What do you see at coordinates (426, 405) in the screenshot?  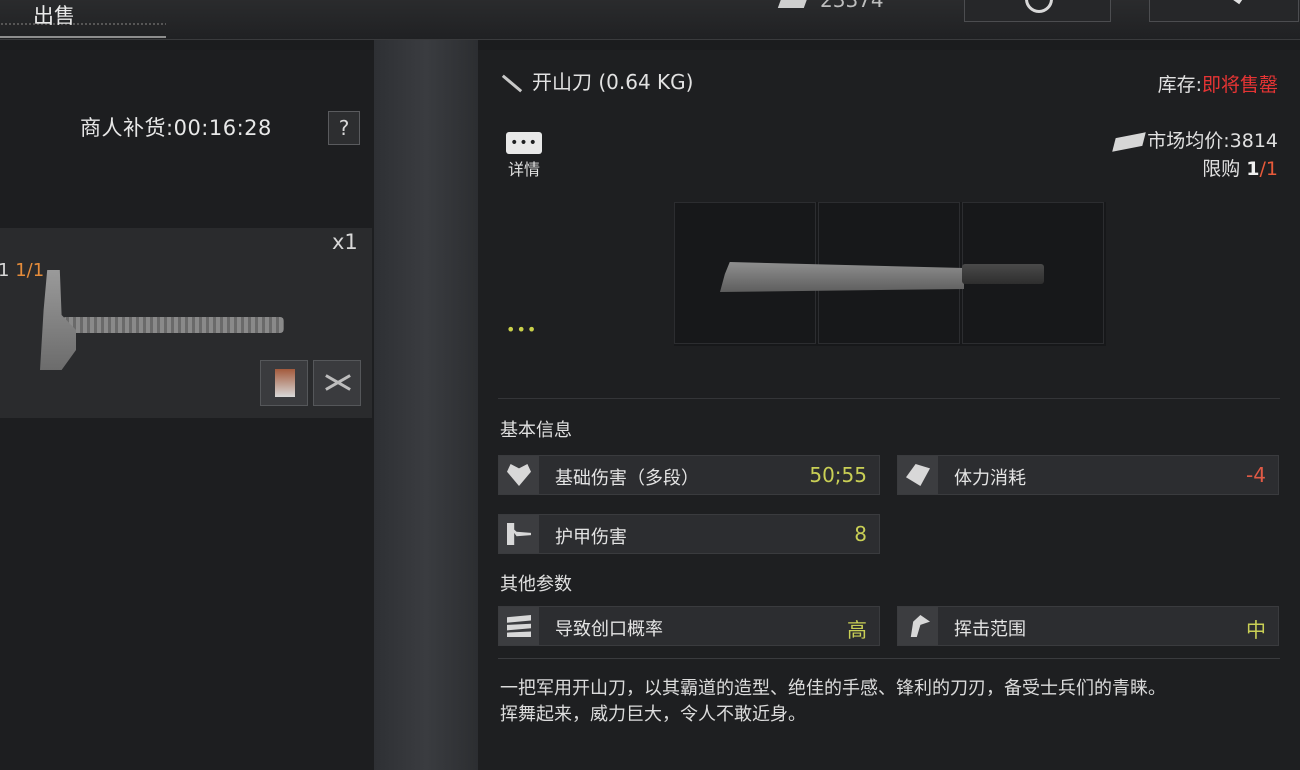 I see `background-pillar` at bounding box center [426, 405].